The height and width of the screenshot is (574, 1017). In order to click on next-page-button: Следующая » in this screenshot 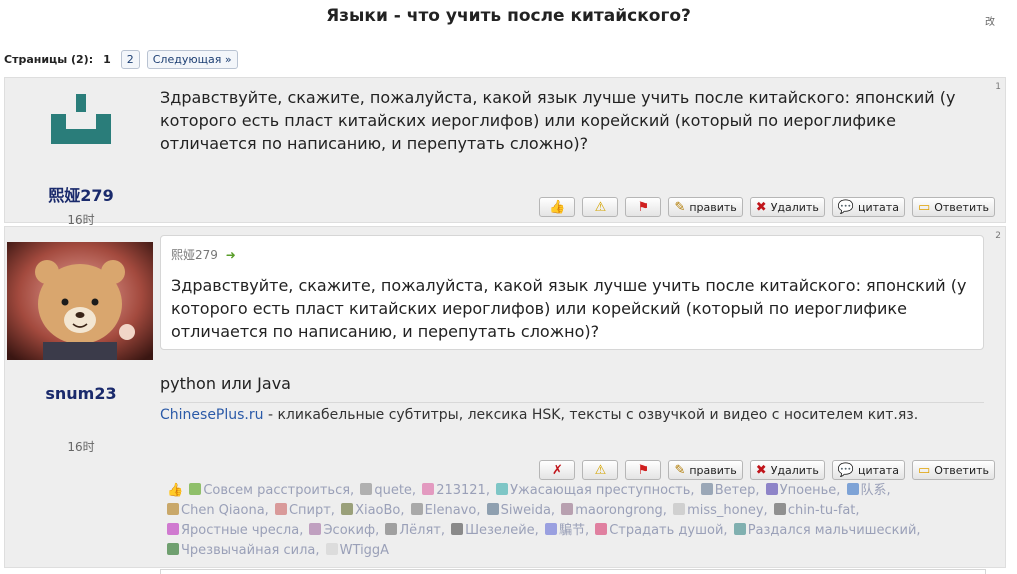, I will do `click(192, 59)`.